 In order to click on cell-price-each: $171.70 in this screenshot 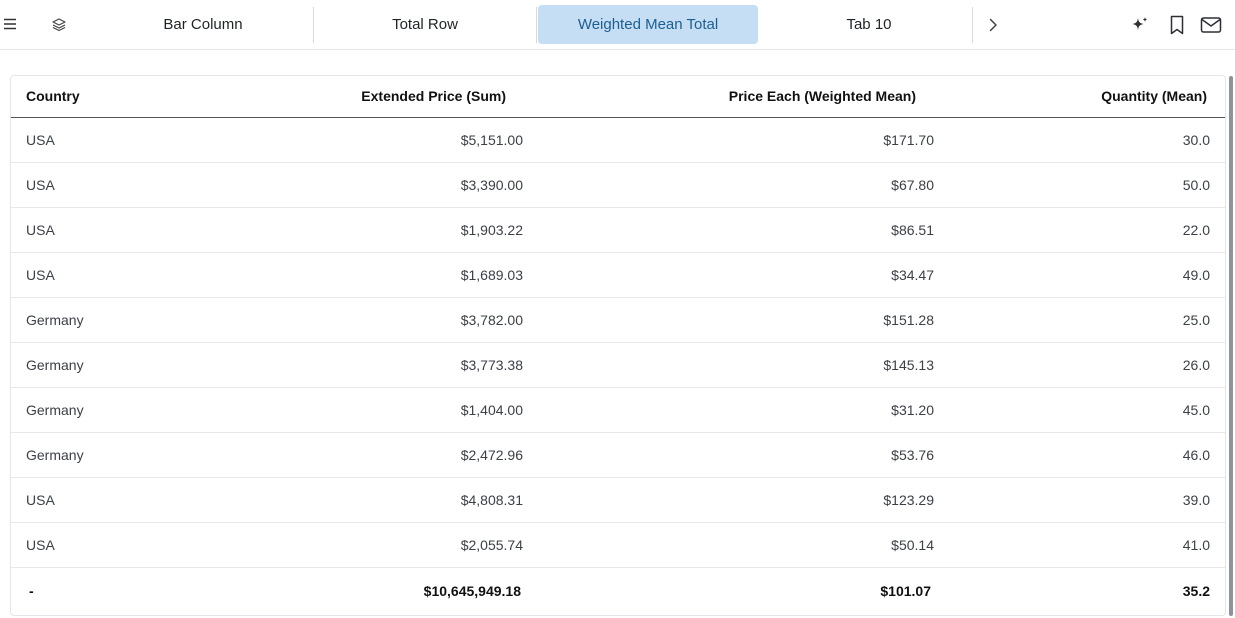, I will do `click(728, 140)`.